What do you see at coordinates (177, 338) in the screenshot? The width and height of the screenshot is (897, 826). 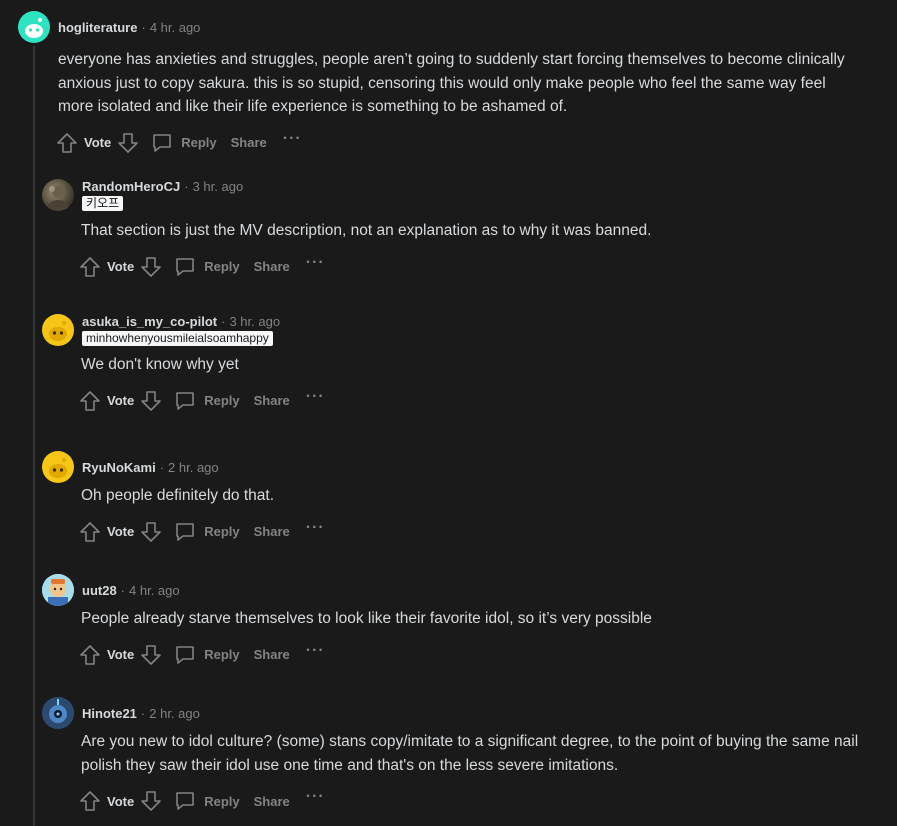 I see `user-flair: minhowhenyousmileialsoamhappy` at bounding box center [177, 338].